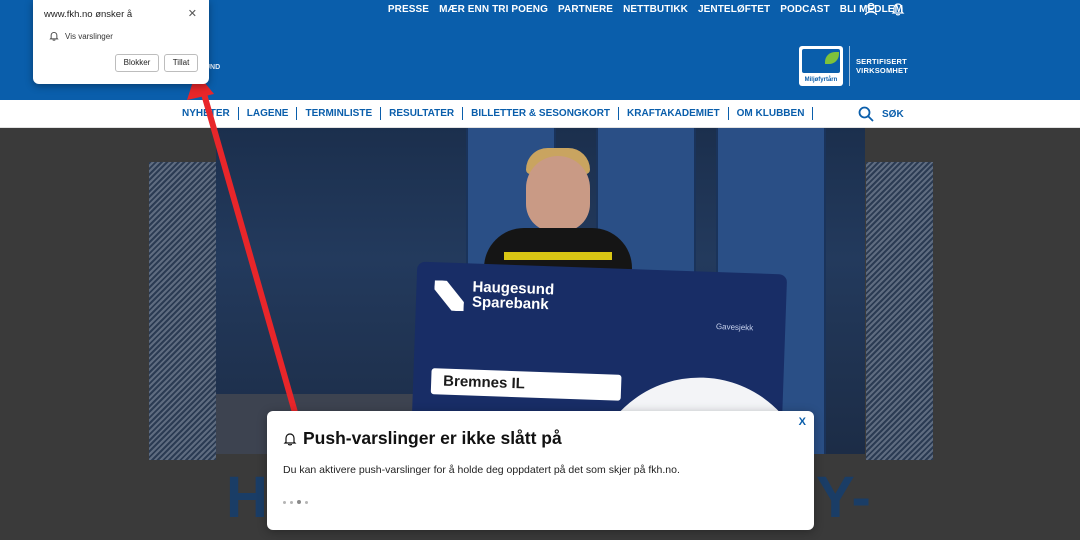  I want to click on nav-lagene: LAGENE, so click(268, 113).